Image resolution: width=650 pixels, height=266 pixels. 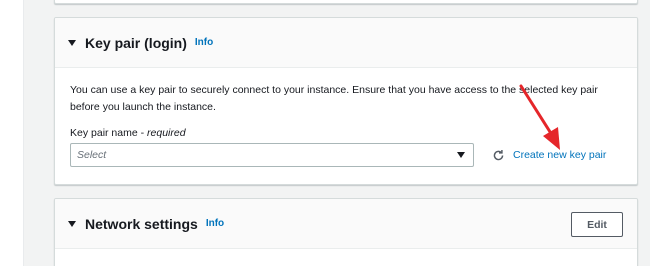 What do you see at coordinates (498, 155) in the screenshot?
I see `refresh-icon` at bounding box center [498, 155].